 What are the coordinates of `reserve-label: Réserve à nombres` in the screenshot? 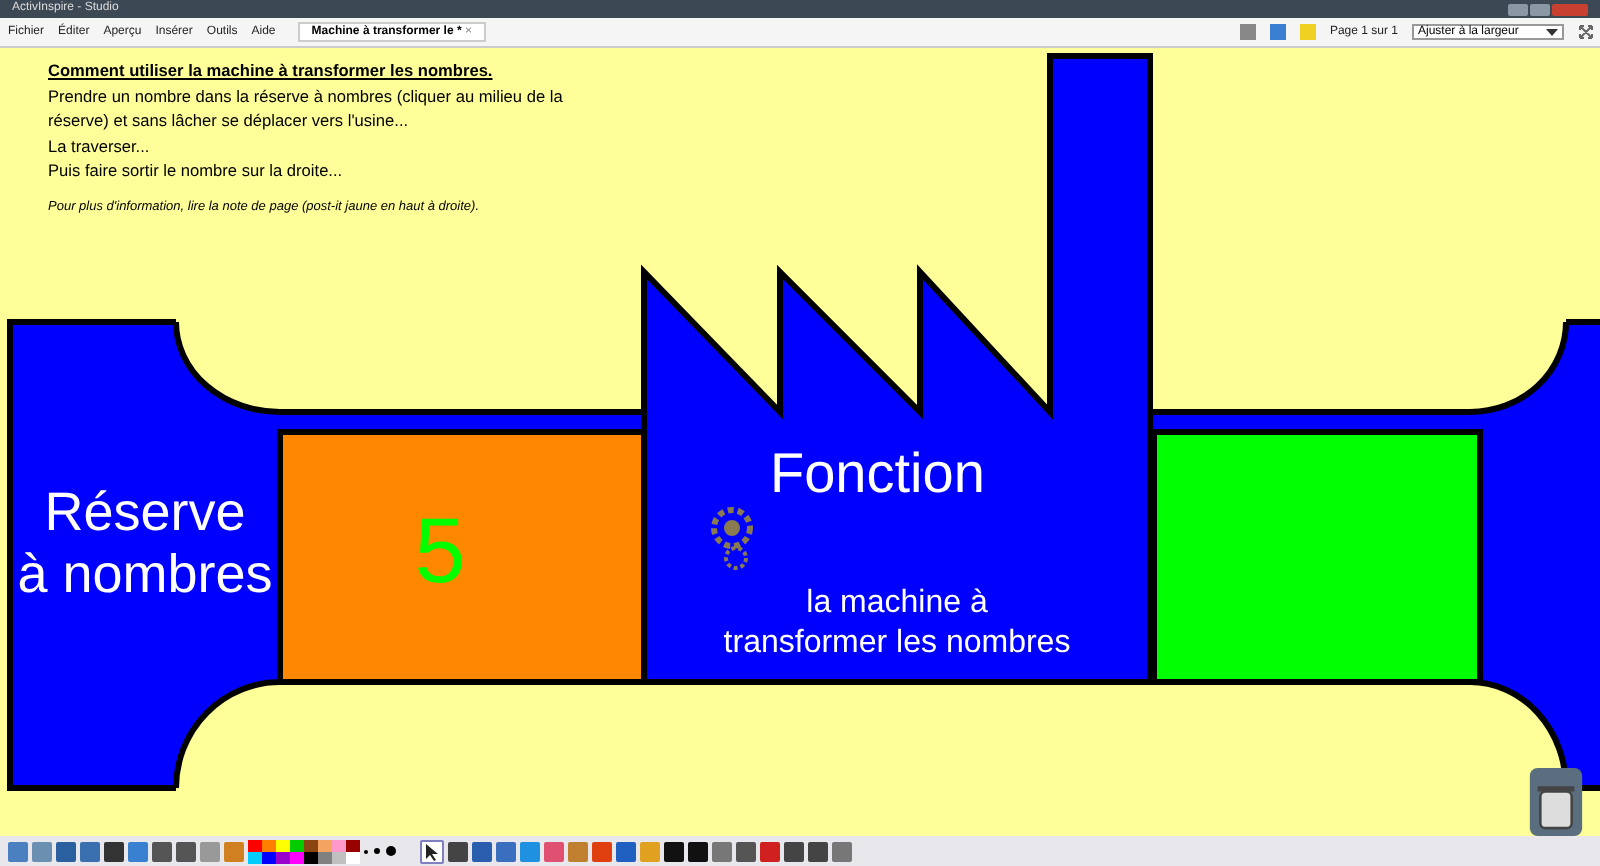 It's located at (145, 544).